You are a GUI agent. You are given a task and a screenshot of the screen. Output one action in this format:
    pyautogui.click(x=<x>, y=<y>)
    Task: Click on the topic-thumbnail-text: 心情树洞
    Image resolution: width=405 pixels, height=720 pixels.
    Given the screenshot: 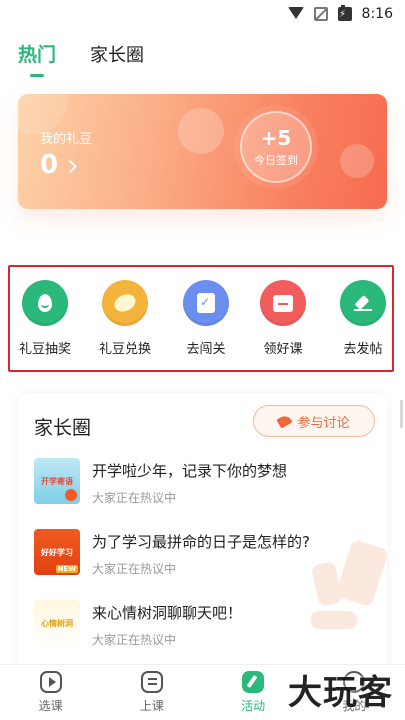 What is the action you would take?
    pyautogui.click(x=57, y=623)
    